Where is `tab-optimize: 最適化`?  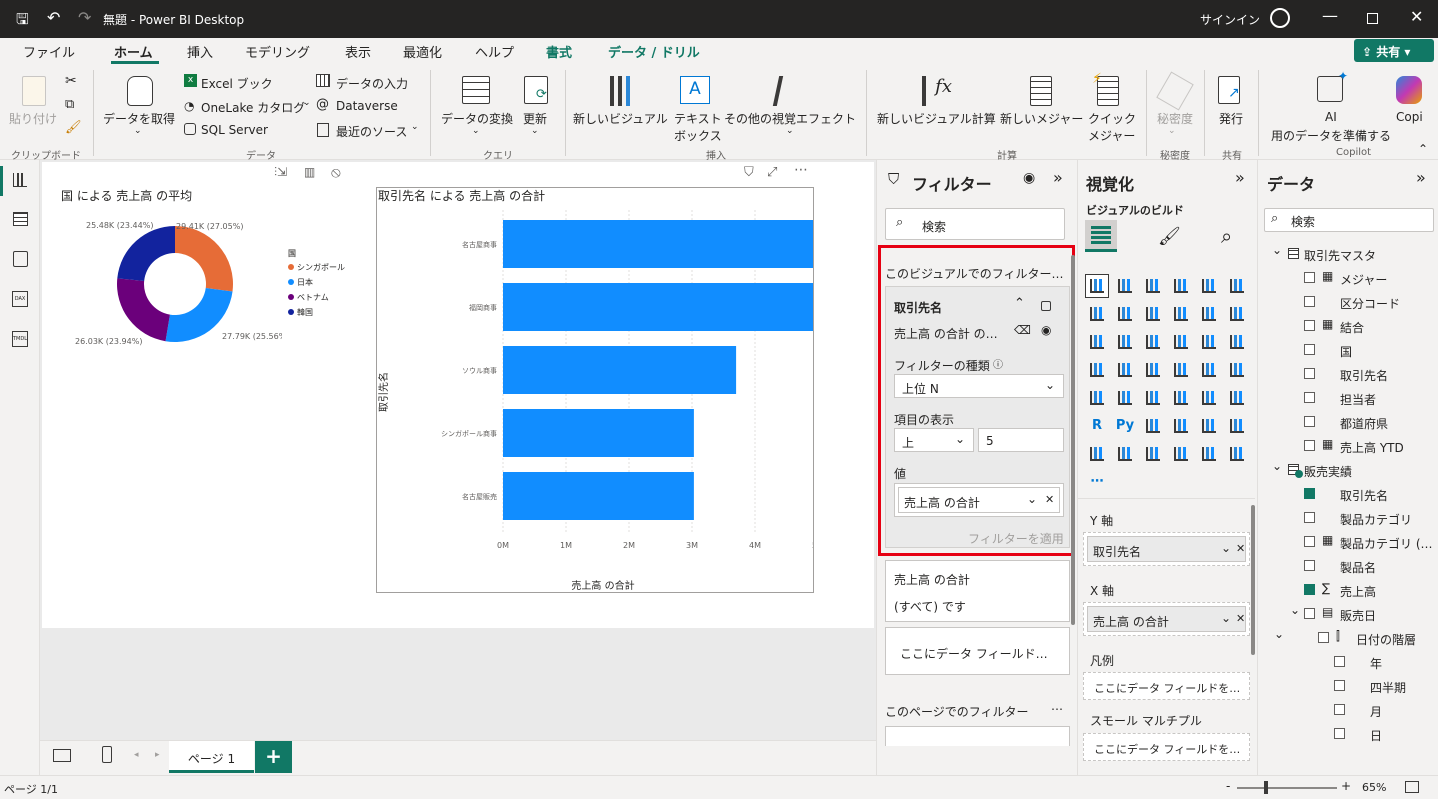
tab-optimize: 最適化 is located at coordinates (422, 51).